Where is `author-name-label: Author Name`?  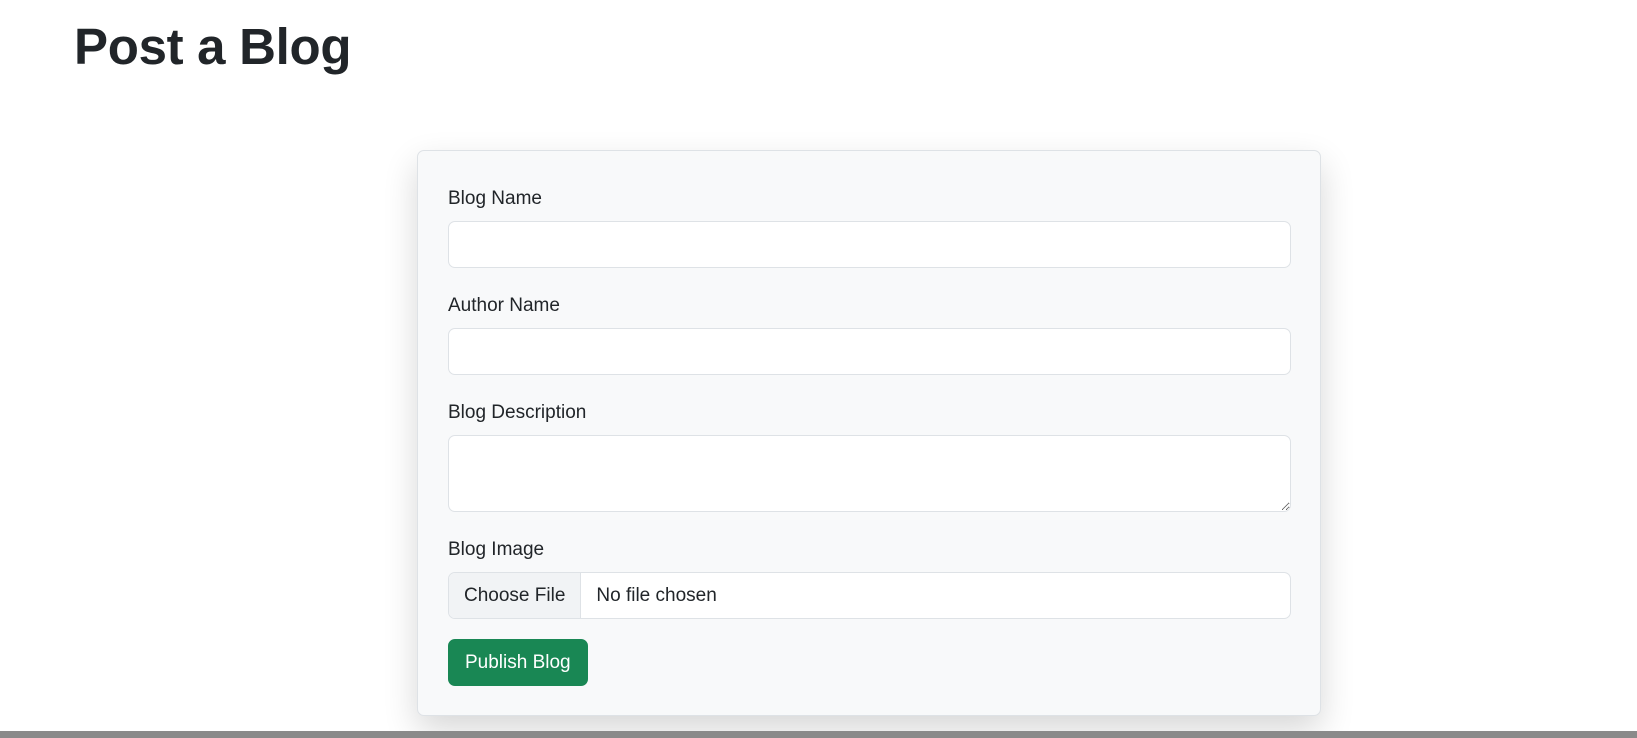
author-name-label: Author Name is located at coordinates (504, 305).